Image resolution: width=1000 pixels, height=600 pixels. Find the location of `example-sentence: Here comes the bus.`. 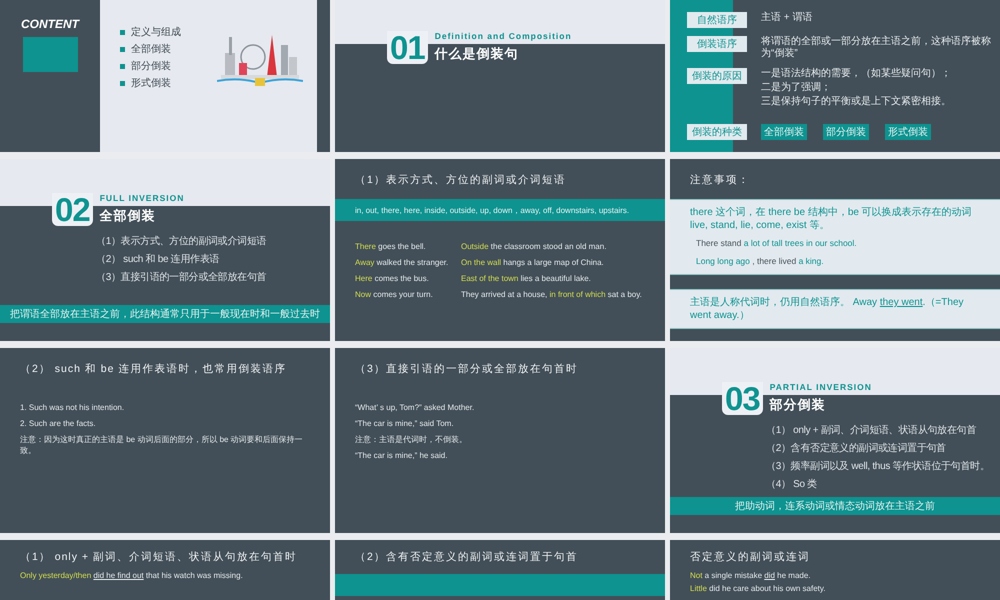

example-sentence: Here comes the bus. is located at coordinates (392, 278).